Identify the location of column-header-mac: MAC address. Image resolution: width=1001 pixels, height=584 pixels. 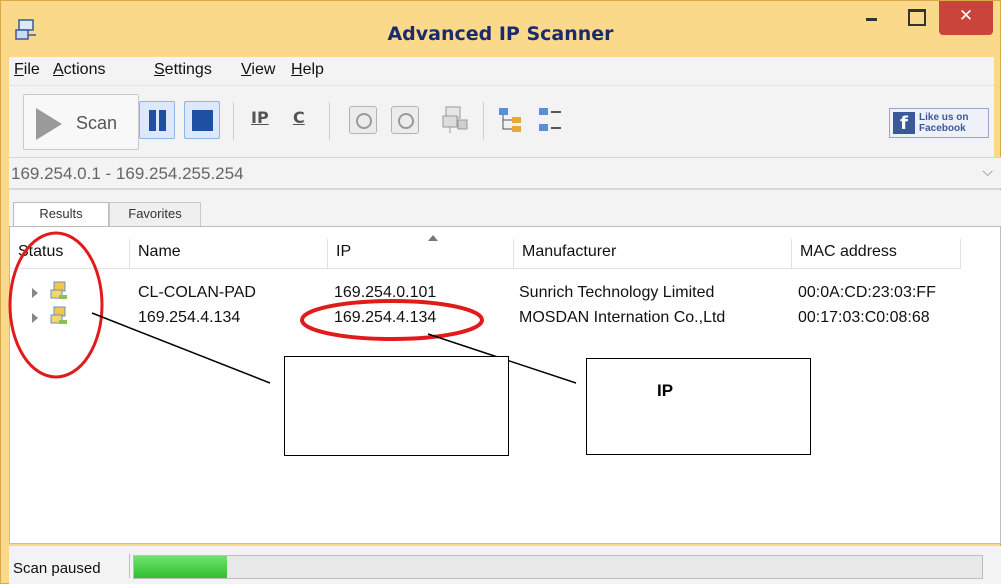
(876, 254).